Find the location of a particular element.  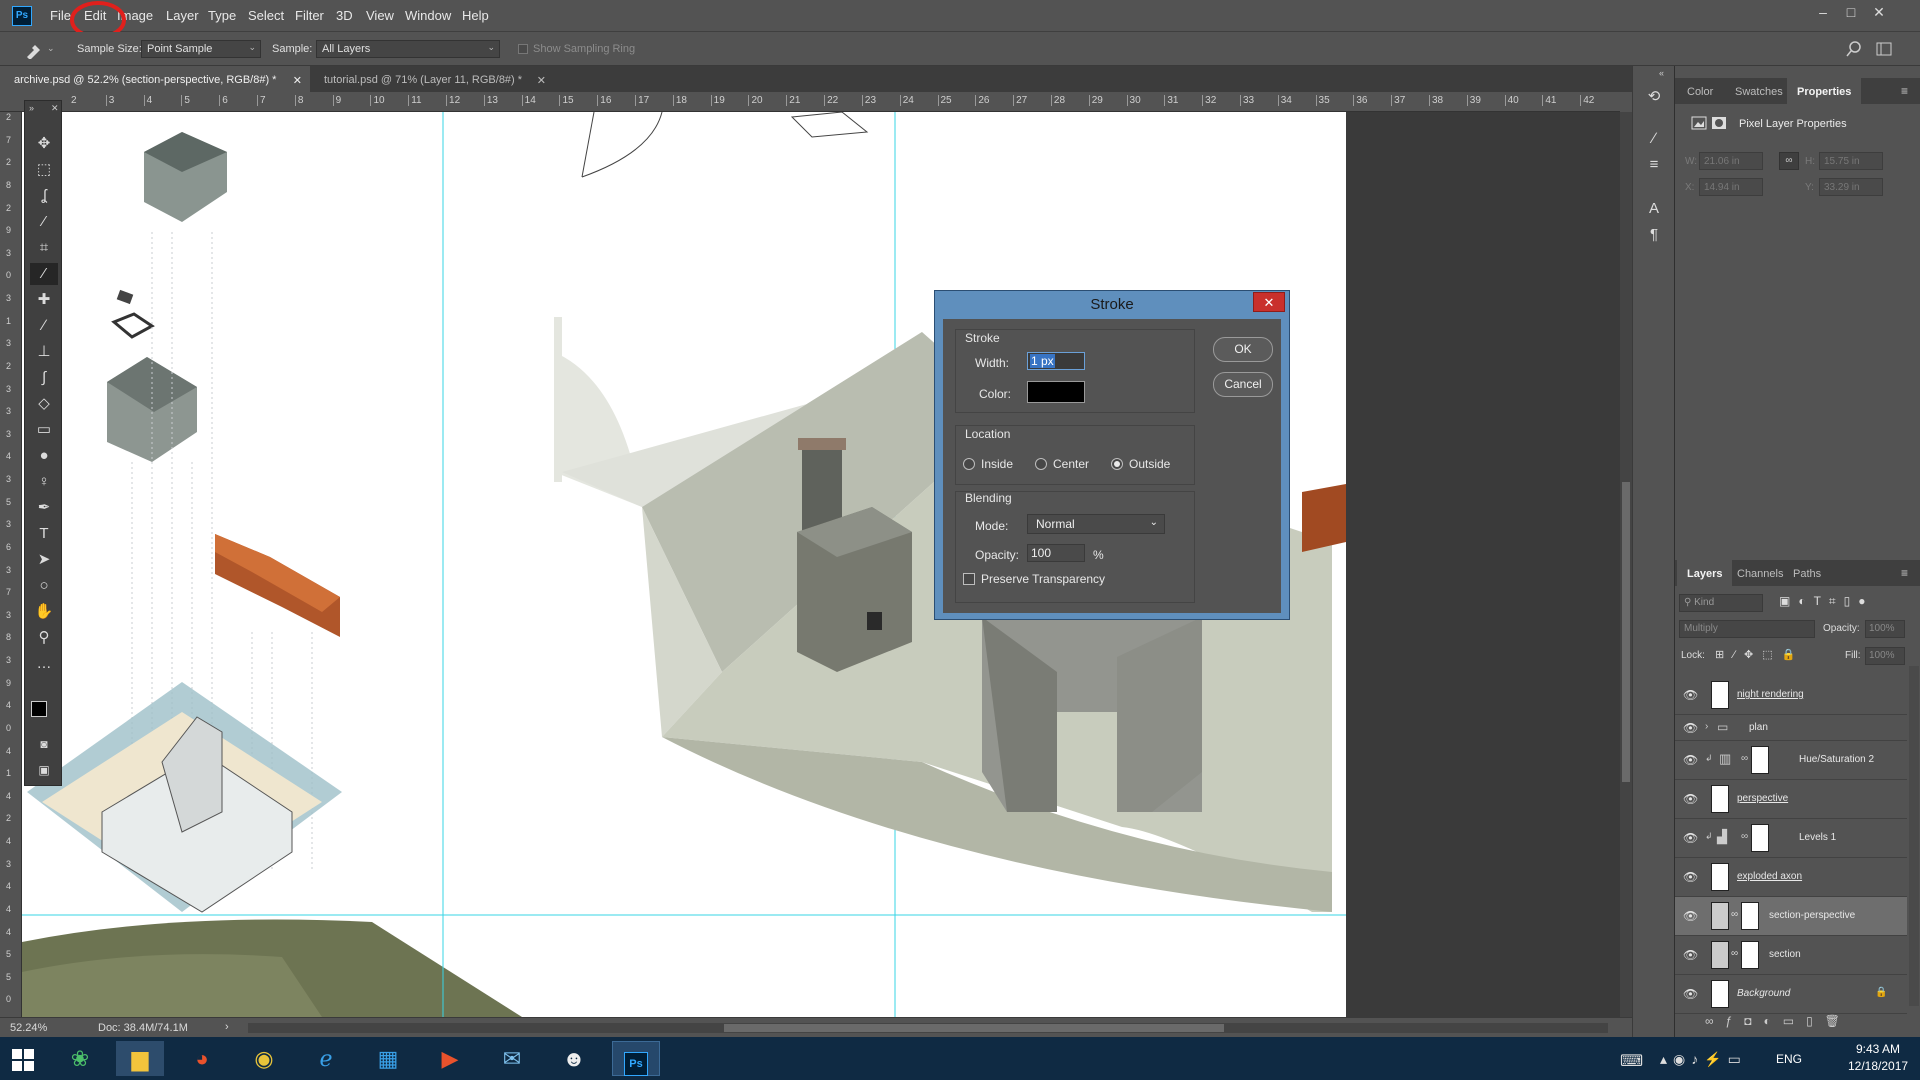

layer-name: Hue/Saturation 2 is located at coordinates (1836, 759).